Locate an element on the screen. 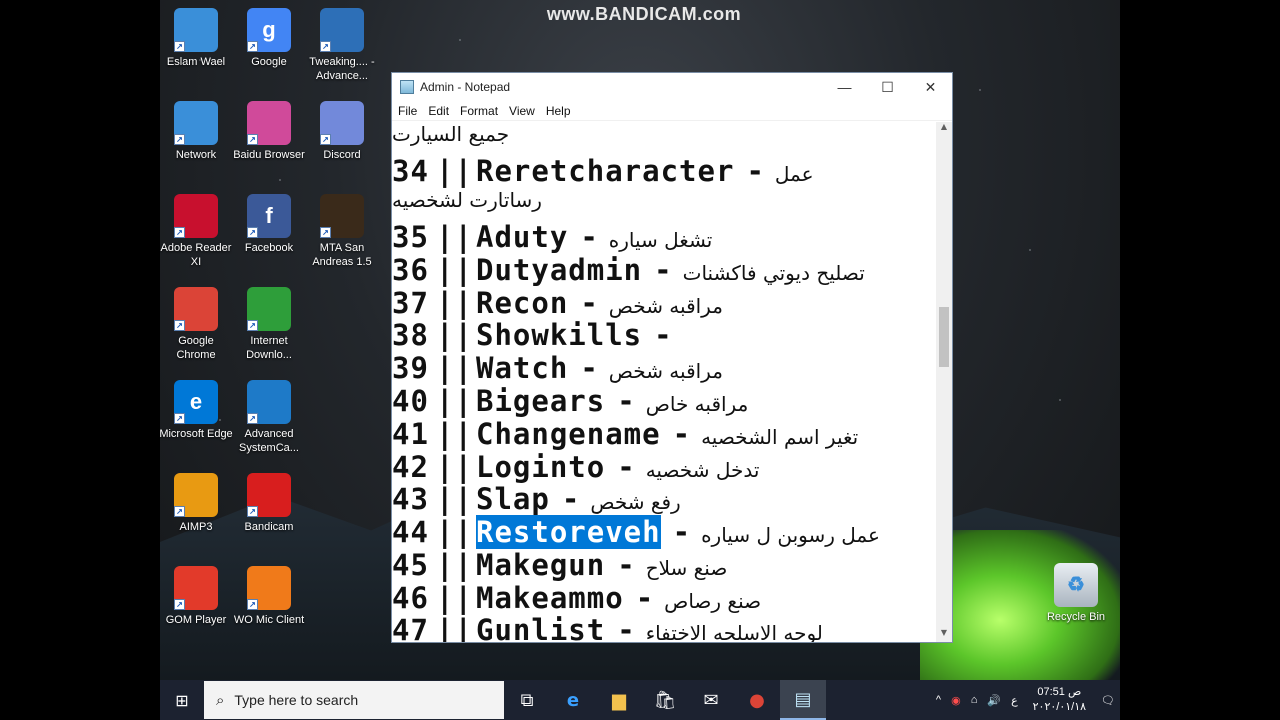 This screenshot has height=720, width=1280. wo-mic-icon: ↗ is located at coordinates (269, 588).